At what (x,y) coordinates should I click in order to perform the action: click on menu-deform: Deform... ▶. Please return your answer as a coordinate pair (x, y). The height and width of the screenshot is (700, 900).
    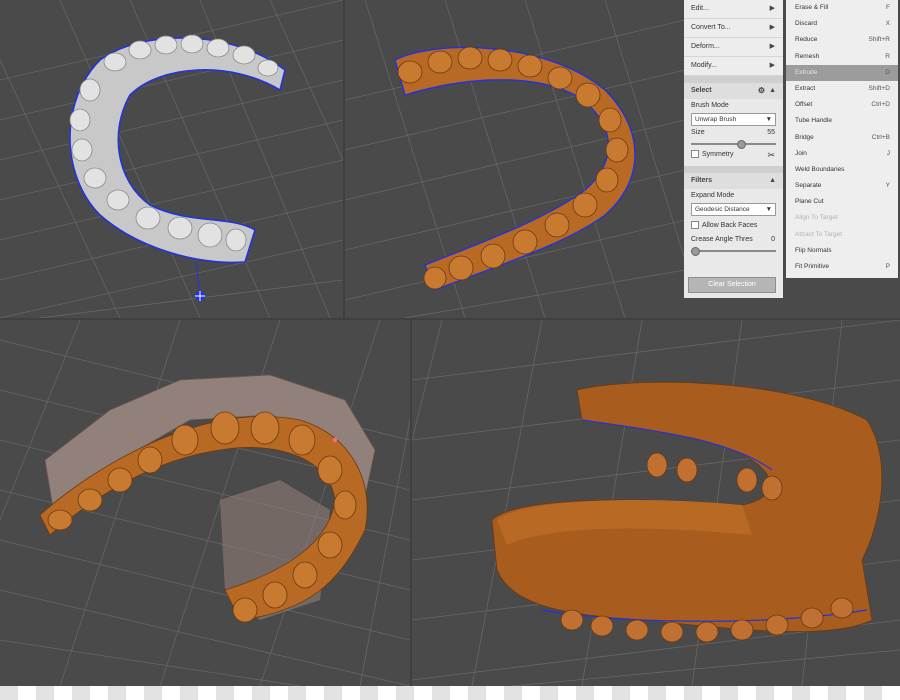
    Looking at the image, I should click on (733, 47).